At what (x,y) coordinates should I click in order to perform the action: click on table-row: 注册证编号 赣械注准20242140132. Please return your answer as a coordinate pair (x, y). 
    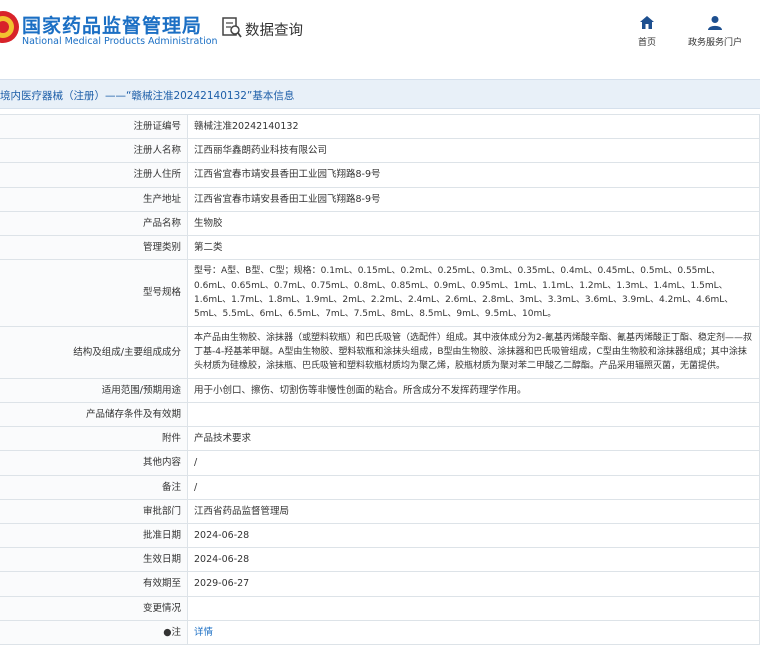
    Looking at the image, I should click on (380, 126).